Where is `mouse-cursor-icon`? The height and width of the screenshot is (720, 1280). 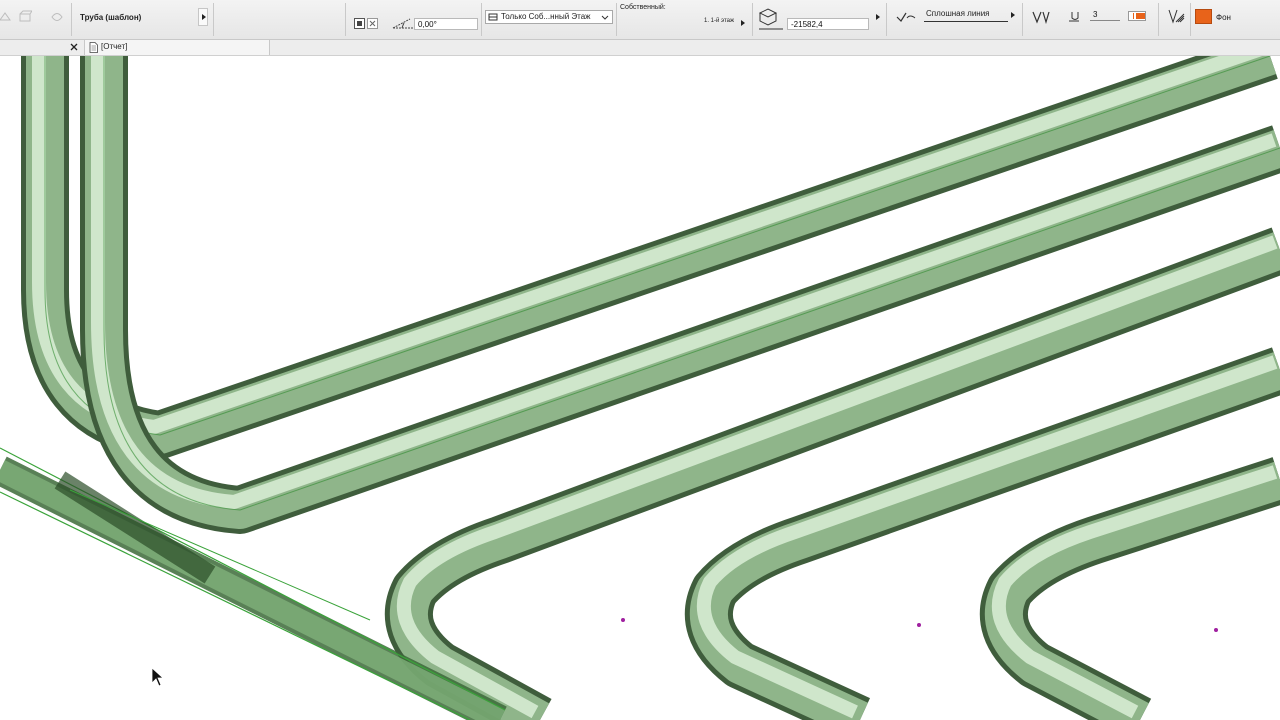
mouse-cursor-icon is located at coordinates (158, 677).